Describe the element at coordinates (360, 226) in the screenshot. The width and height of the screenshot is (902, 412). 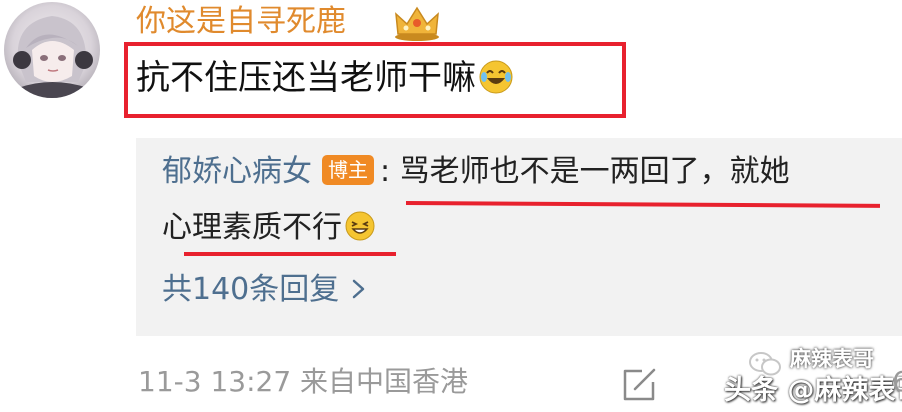
I see `grin-icon` at that location.